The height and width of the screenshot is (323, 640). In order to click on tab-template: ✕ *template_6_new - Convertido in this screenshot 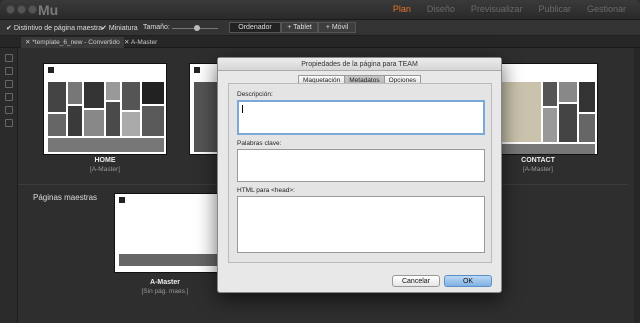, I will do `click(72, 42)`.